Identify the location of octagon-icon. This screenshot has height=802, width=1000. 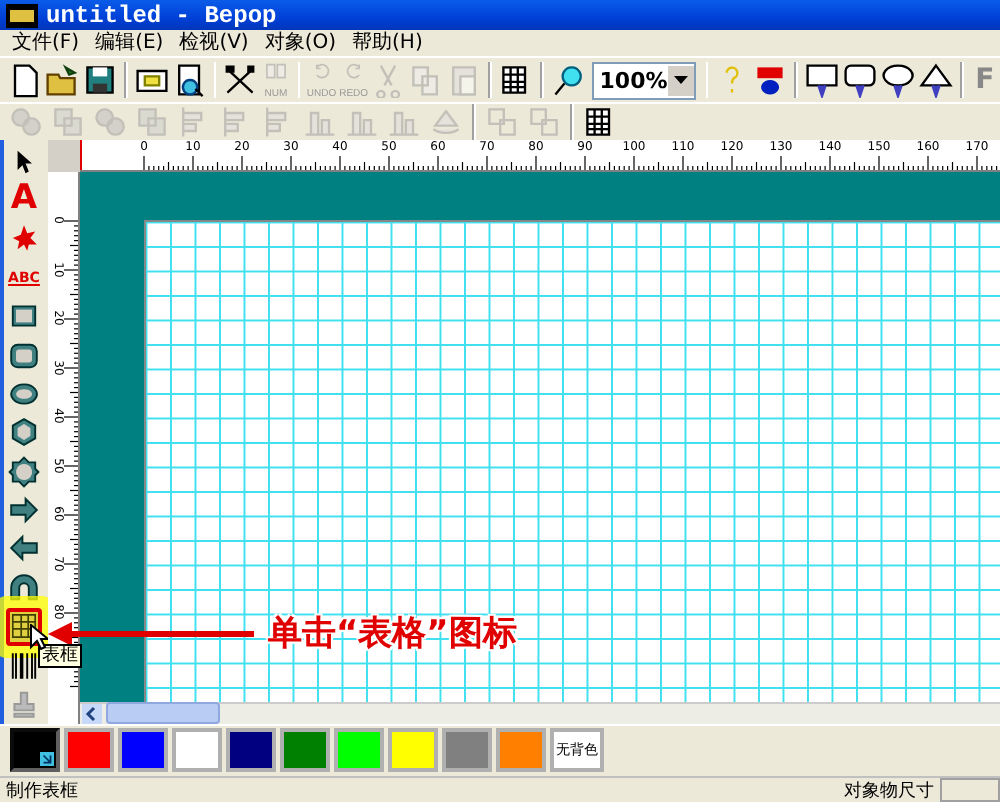
(24, 471).